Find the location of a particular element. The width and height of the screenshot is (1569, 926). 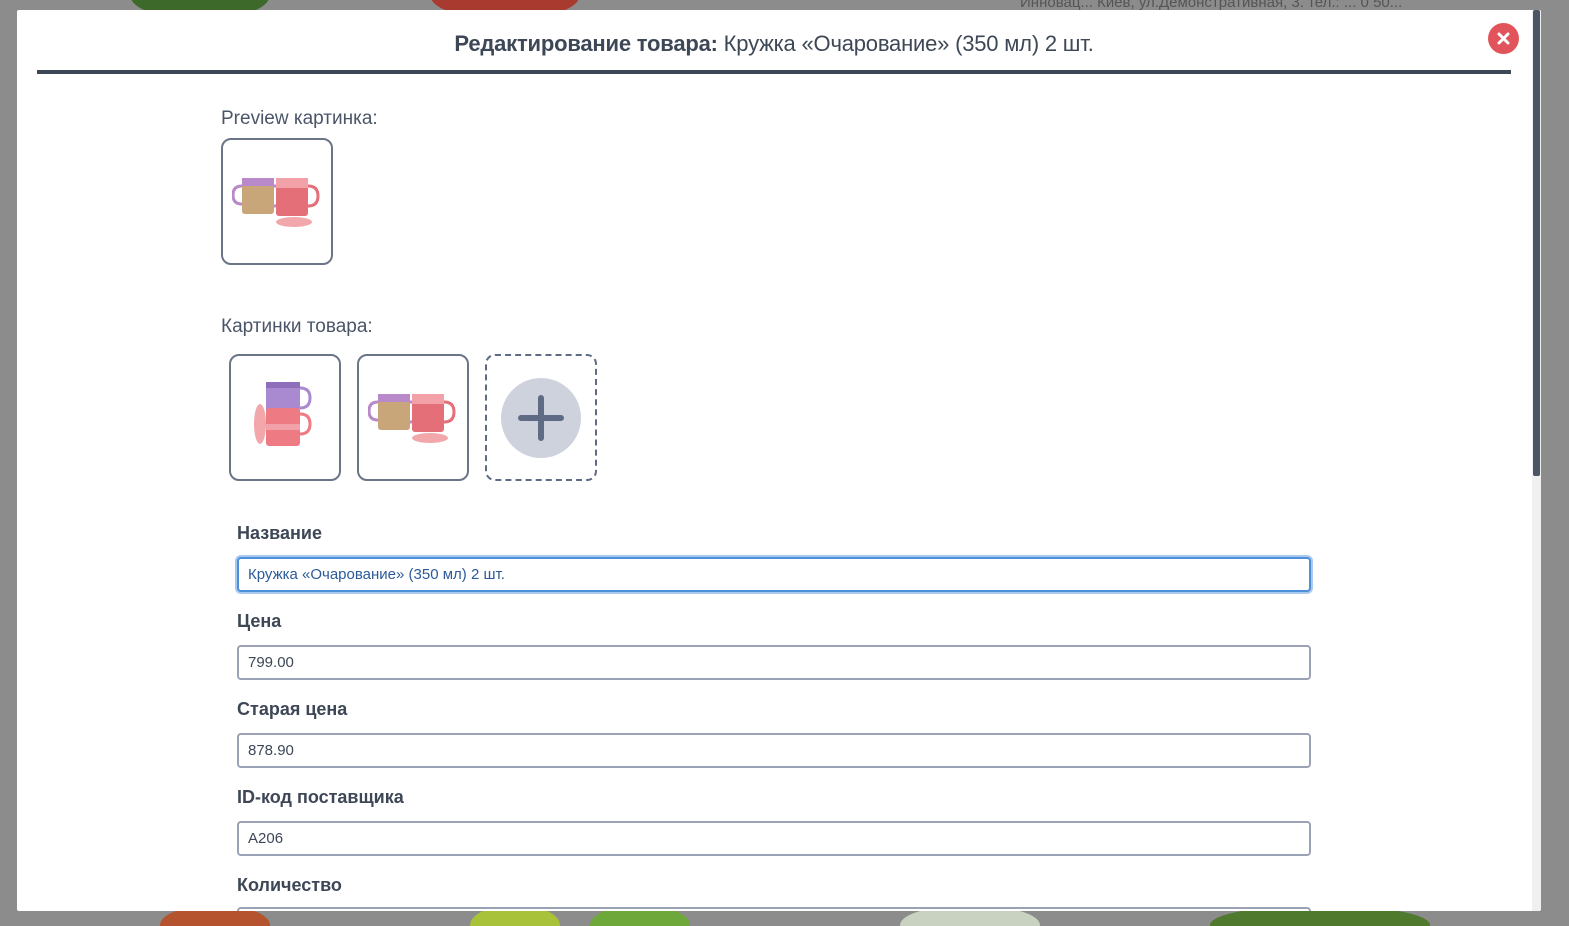

modal-title-product: Кружка «Очарование» (350 мл) 2 шт. is located at coordinates (905, 43).